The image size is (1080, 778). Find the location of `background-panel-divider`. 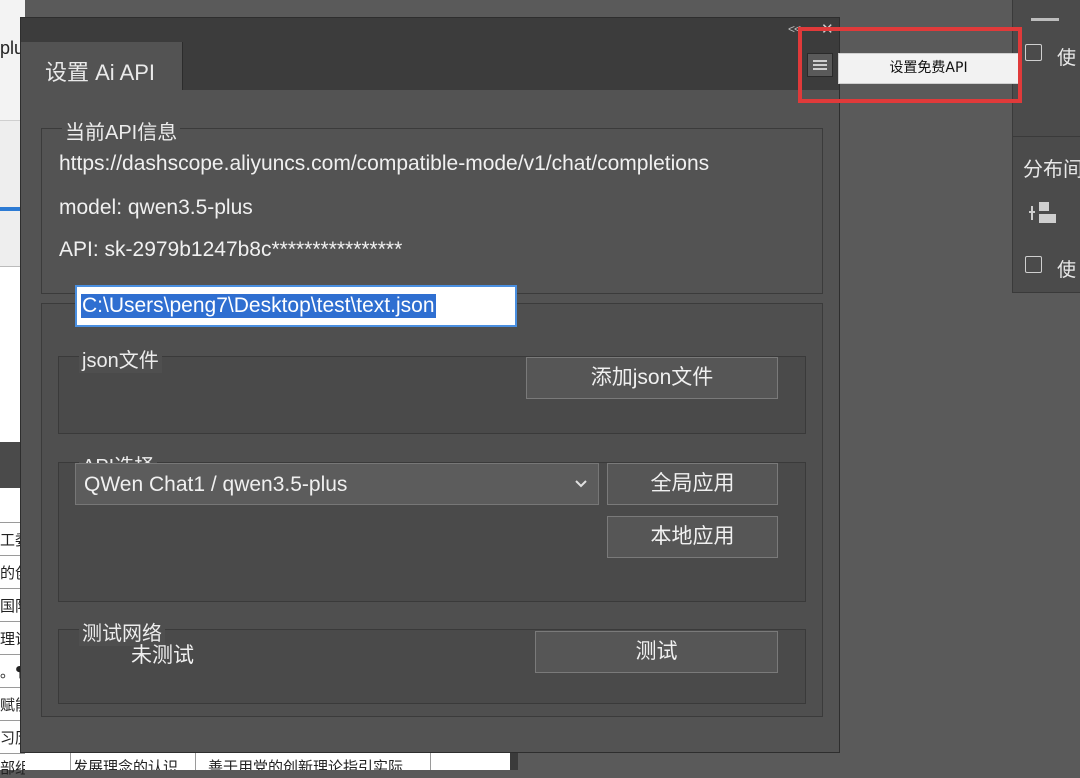

background-panel-divider is located at coordinates (1046, 136).